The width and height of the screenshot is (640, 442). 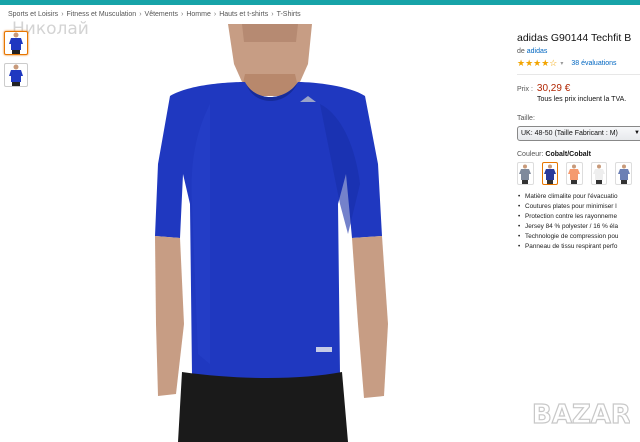 What do you see at coordinates (537, 51) in the screenshot?
I see `brand-link: adidas` at bounding box center [537, 51].